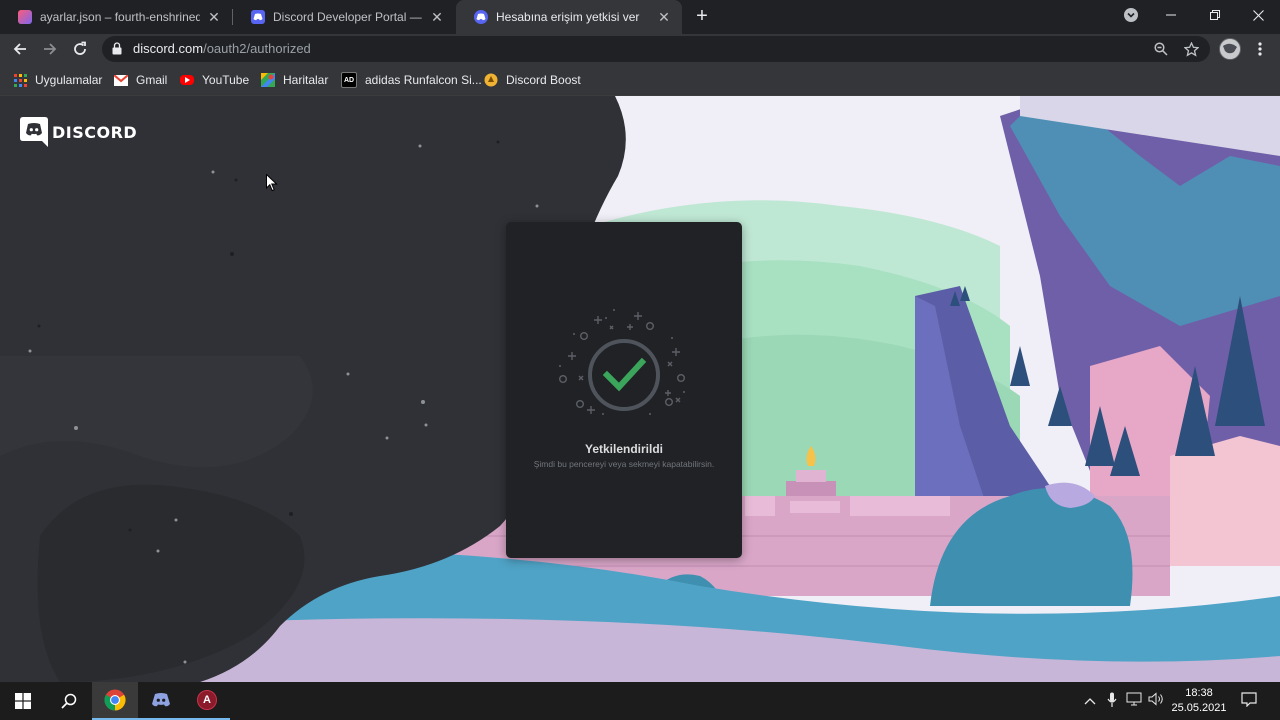  What do you see at coordinates (1230, 49) in the screenshot?
I see `profile-avatar` at bounding box center [1230, 49].